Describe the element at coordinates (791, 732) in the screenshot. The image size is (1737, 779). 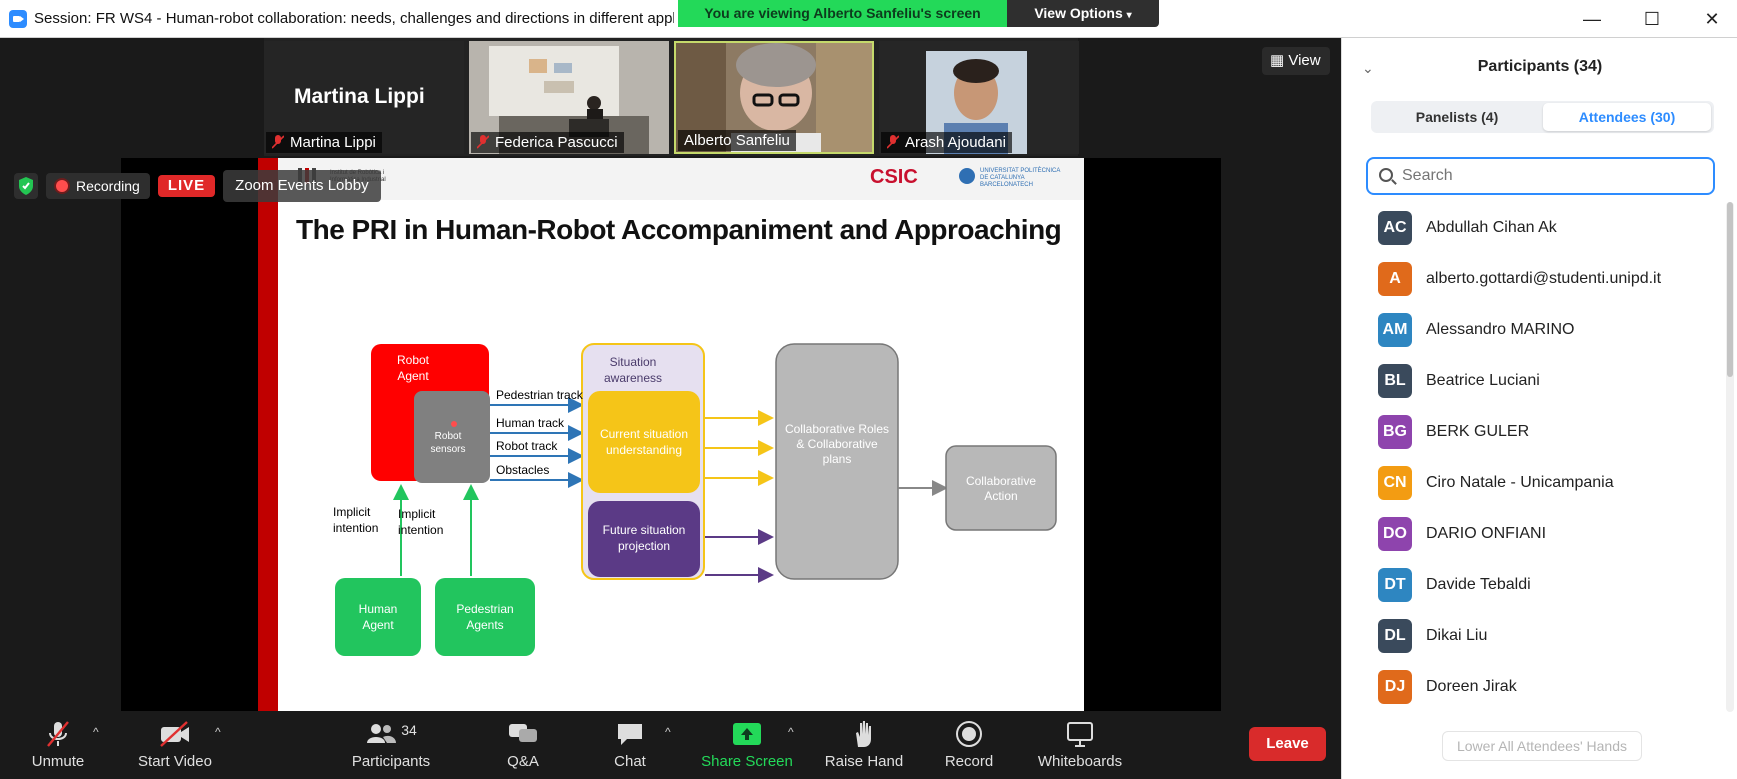
I see `share-options-caret: ^` at that location.